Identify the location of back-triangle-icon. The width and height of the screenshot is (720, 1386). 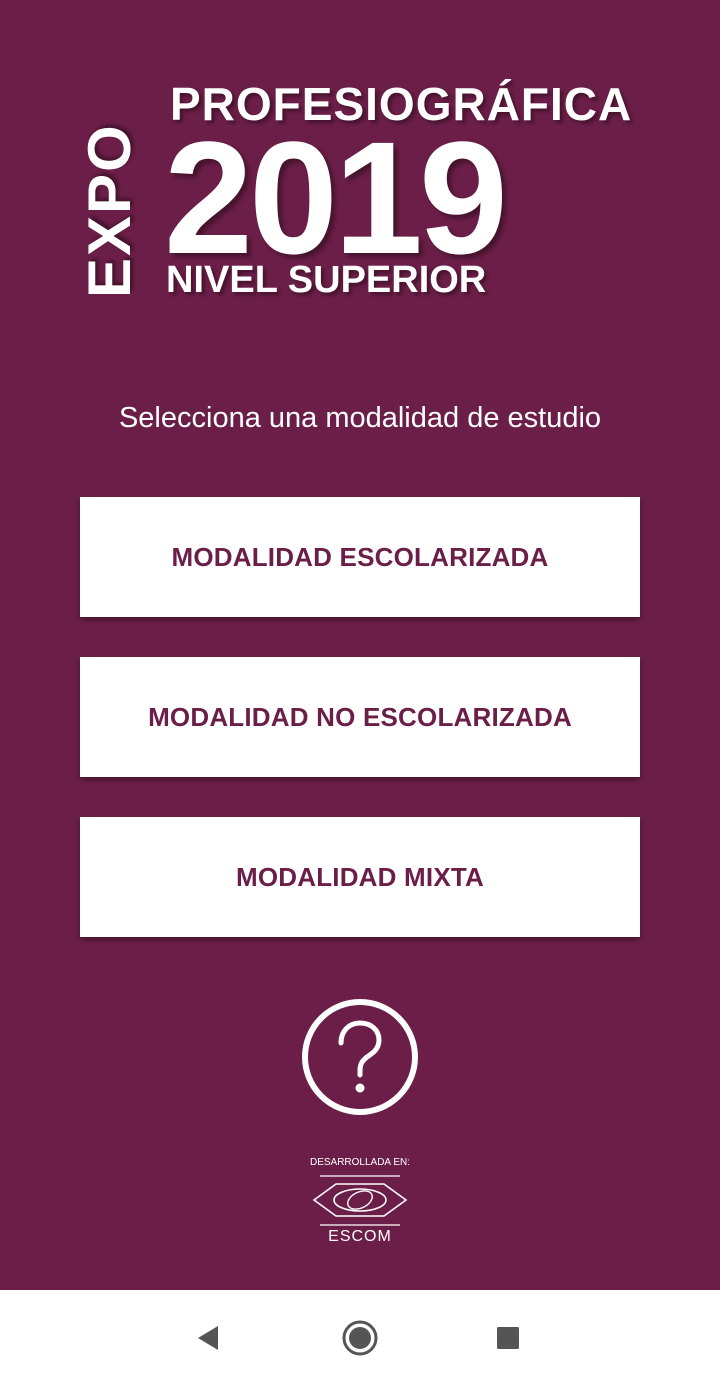
(208, 1338).